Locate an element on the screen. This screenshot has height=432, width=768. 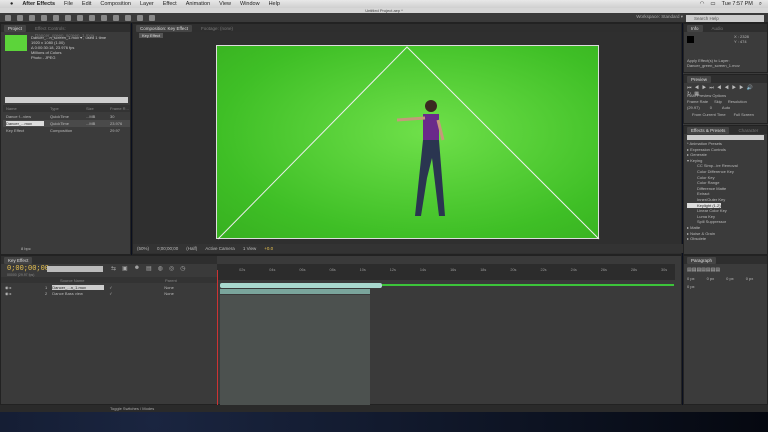
workspace-label: Workspace: is located at coordinates (648, 16).